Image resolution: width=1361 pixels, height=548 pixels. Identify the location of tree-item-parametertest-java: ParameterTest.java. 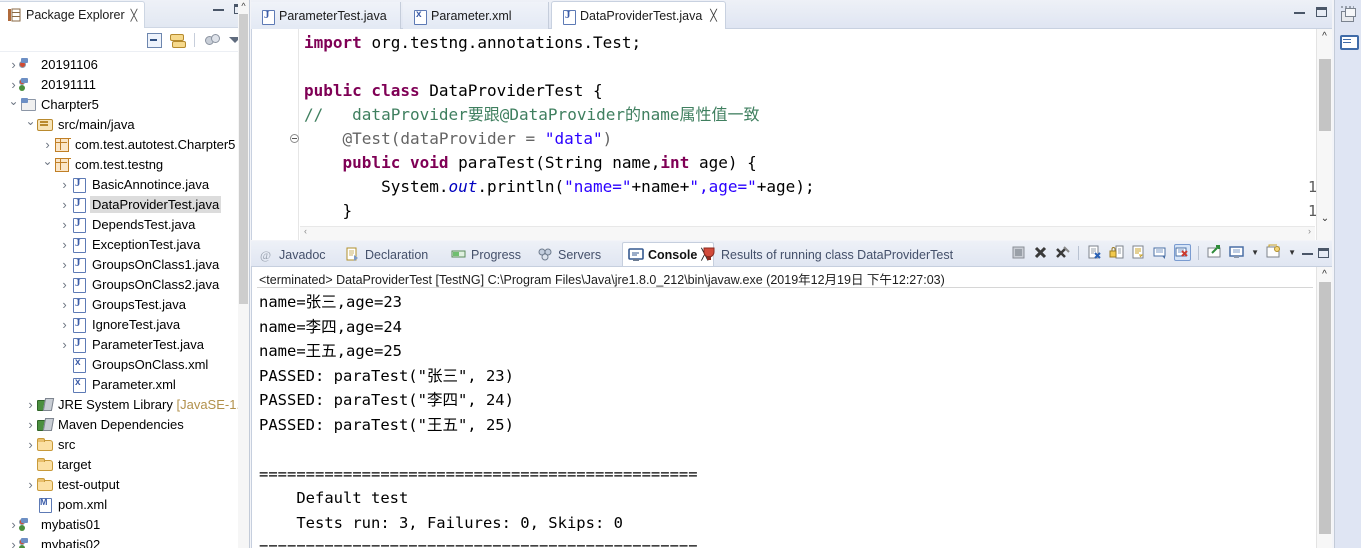
(124, 344).